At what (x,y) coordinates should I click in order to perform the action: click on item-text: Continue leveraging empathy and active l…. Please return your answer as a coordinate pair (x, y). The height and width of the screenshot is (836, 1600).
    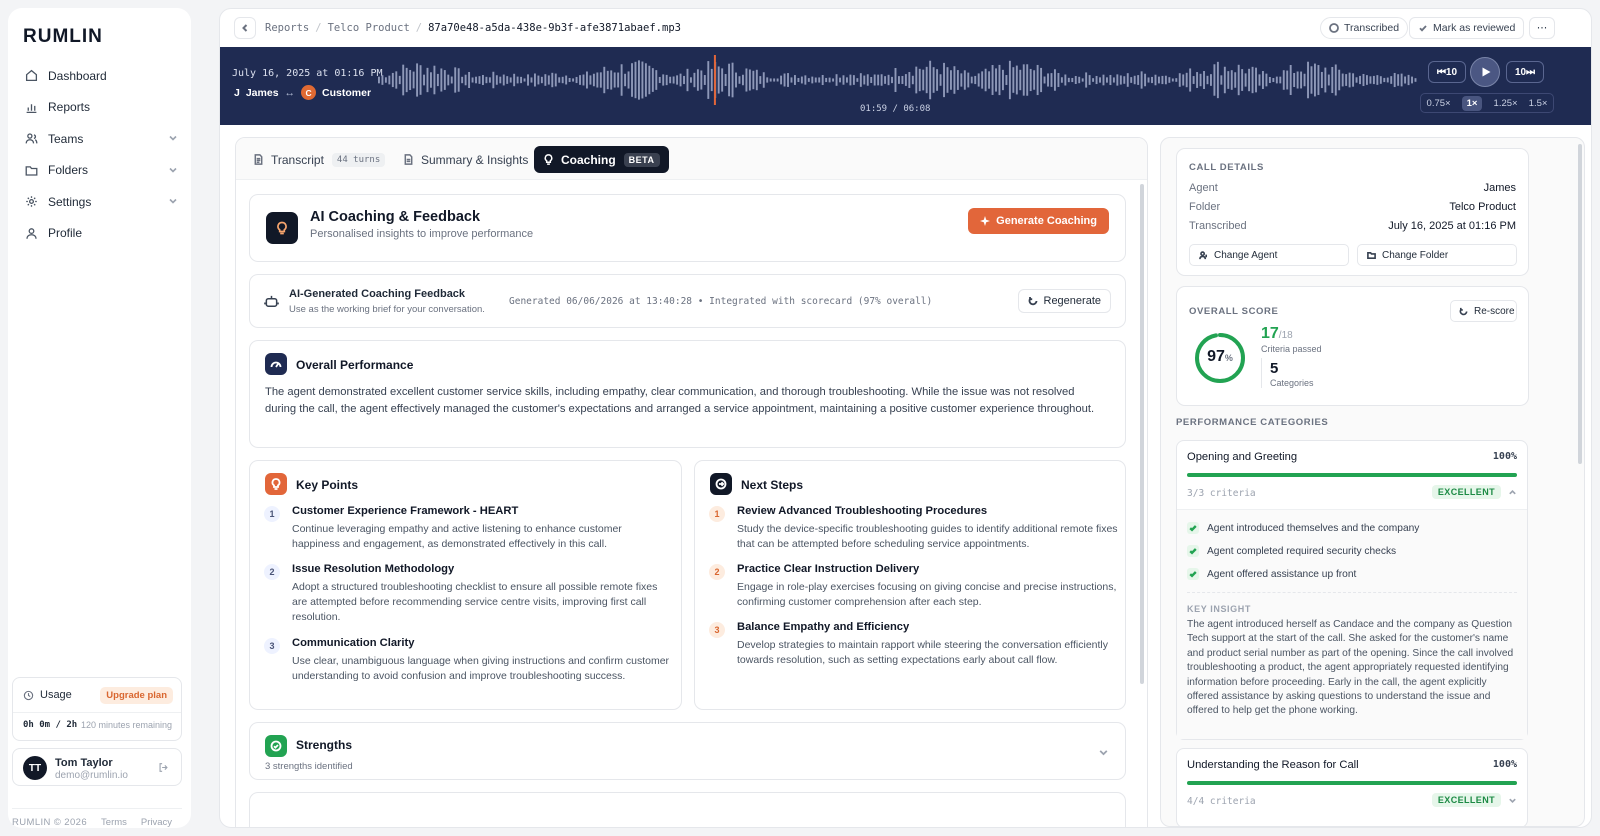
    Looking at the image, I should click on (457, 536).